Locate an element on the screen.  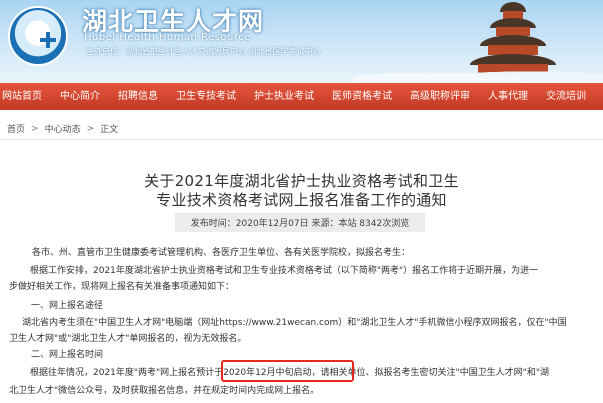
article-title-line-2: 专业技术资格考试网上报名准备工作的通知 is located at coordinates (301, 200).